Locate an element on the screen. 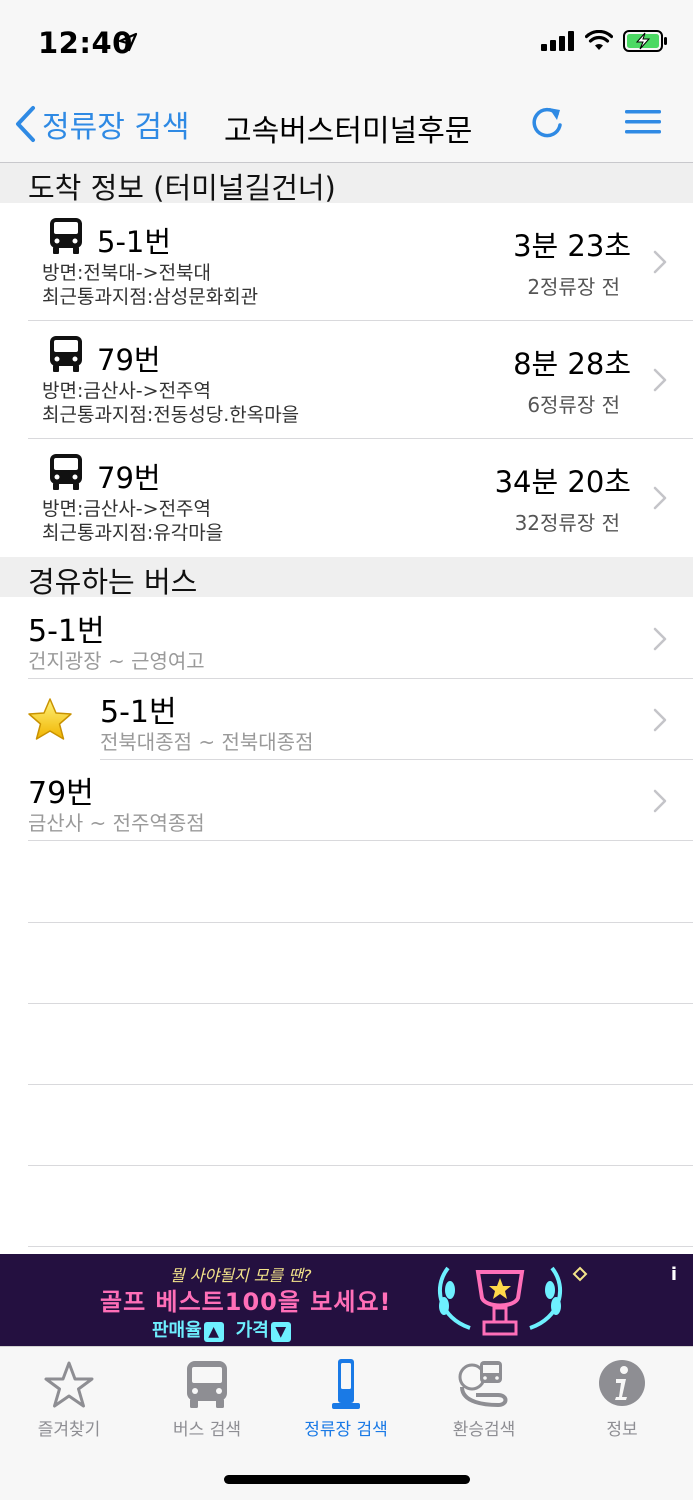 Image resolution: width=693 pixels, height=1500 pixels. ad-sub-text: 판매율 ▲ 가격 ▼ is located at coordinates (221, 1329).